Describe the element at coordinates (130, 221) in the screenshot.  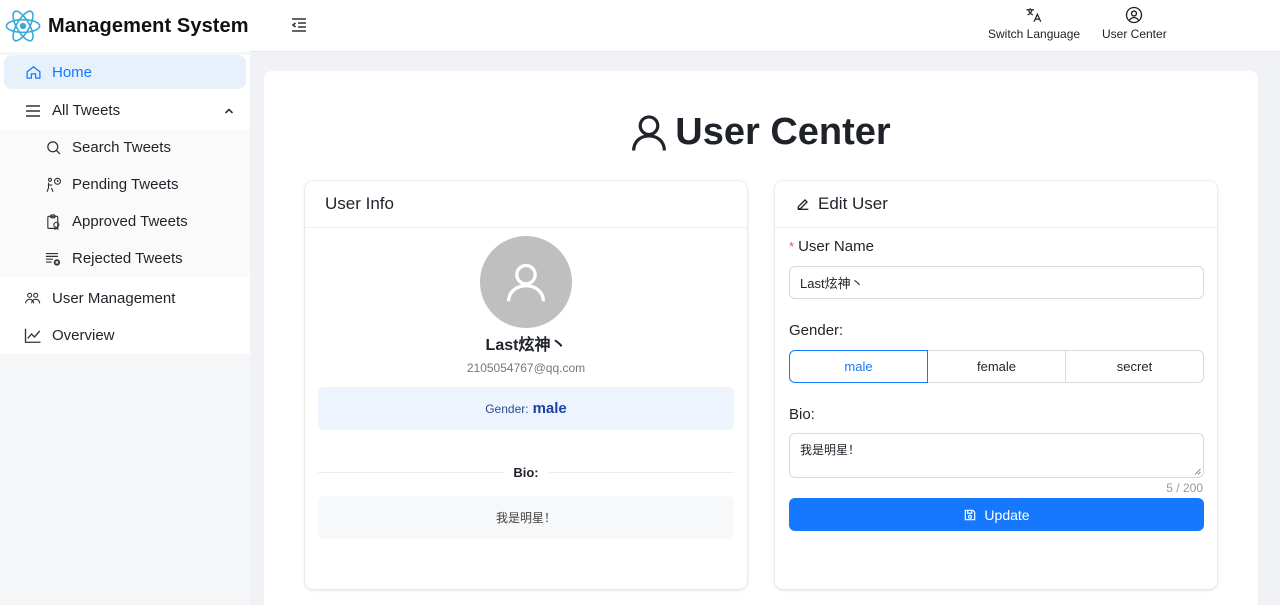
I see `sidebar-item-label: Approved Tweets` at that location.